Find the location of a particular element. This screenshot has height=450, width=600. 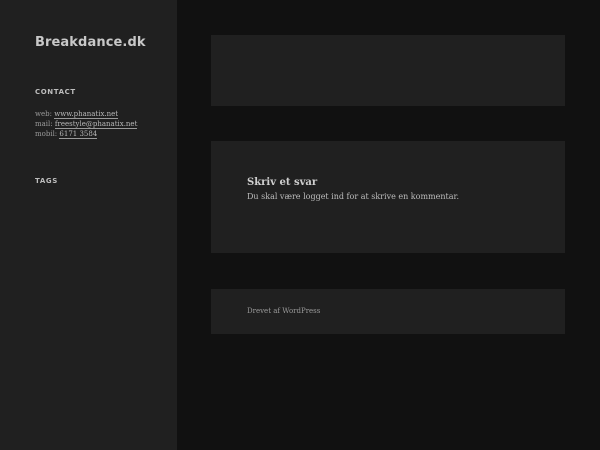

tags-widget-title: TAGS is located at coordinates (46, 181).